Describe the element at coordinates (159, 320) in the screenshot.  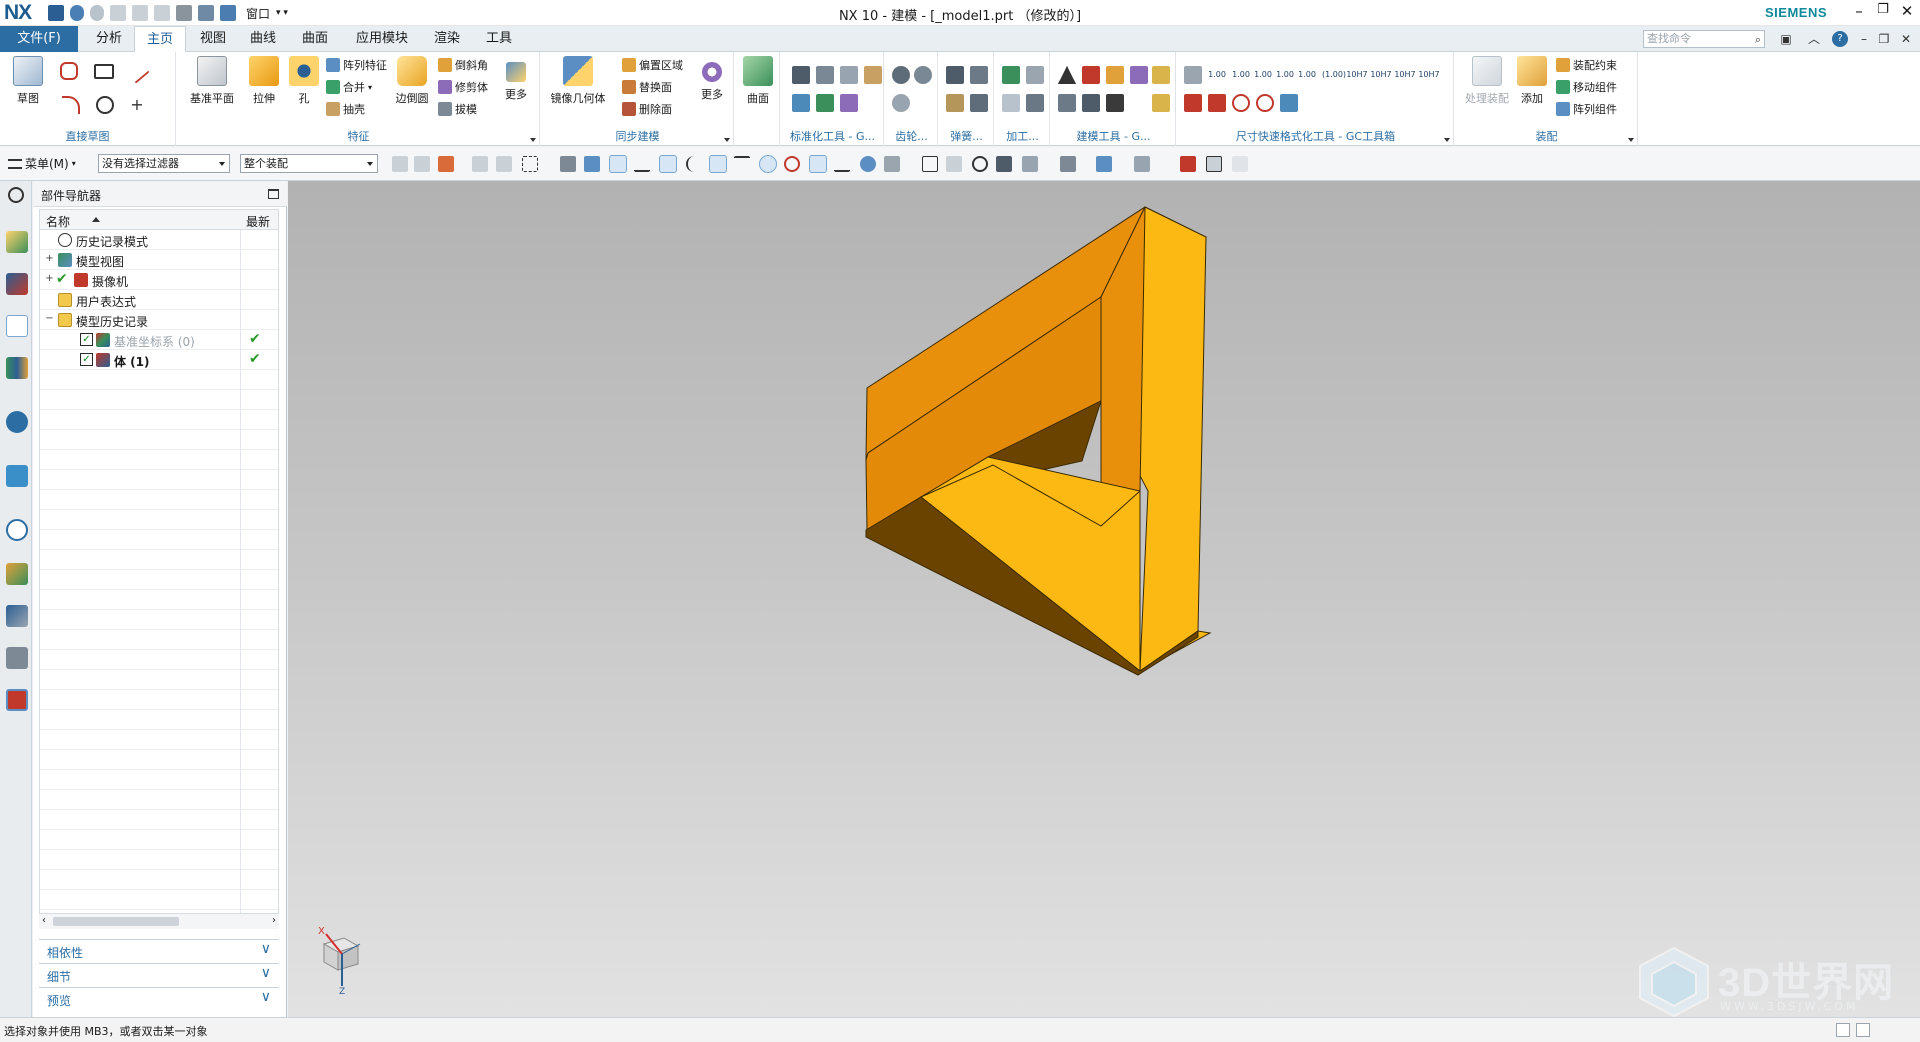
I see `tree-row-model-history: − 模型历史记录` at that location.